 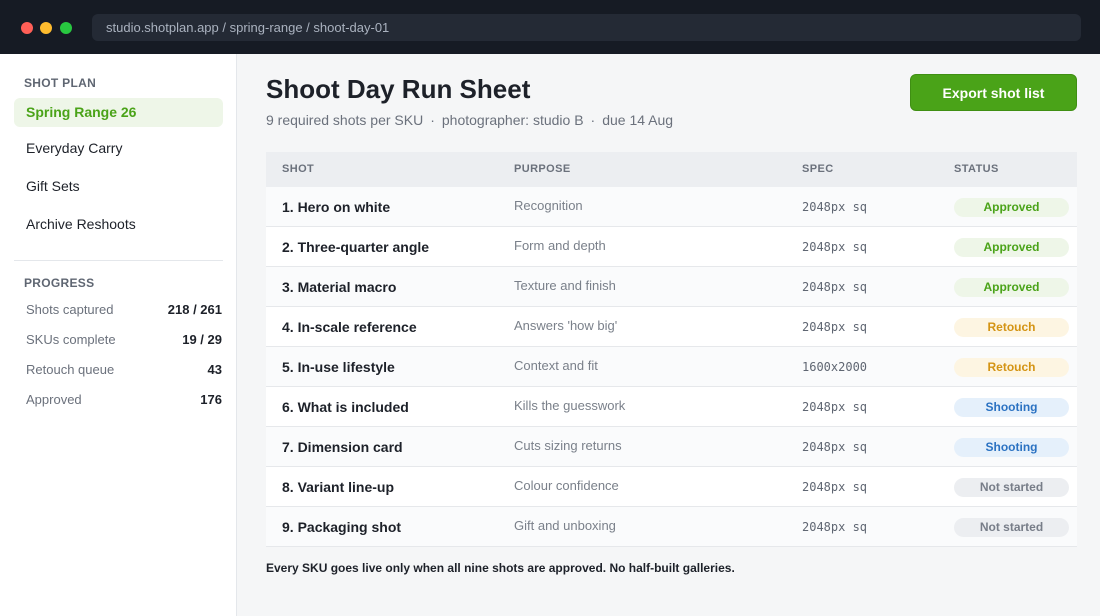 I want to click on stat-label: Retouch queue, so click(x=70, y=369).